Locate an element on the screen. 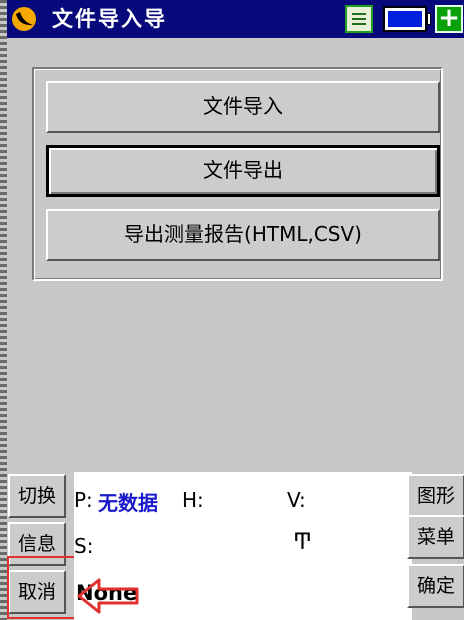  menu-button: 菜单 is located at coordinates (435, 537).